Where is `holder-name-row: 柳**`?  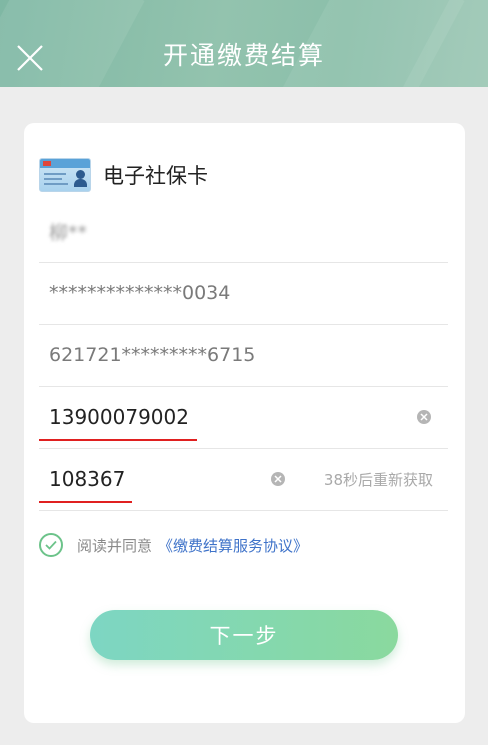
holder-name-row: 柳** is located at coordinates (243, 231).